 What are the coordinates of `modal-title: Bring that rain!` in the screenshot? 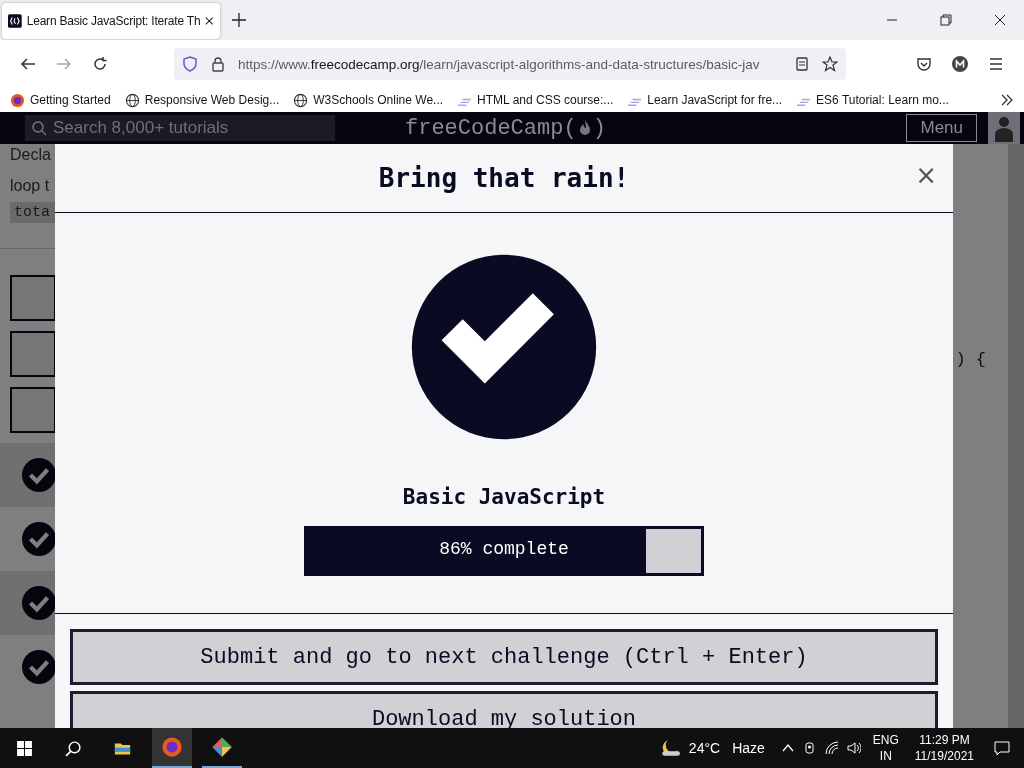 It's located at (504, 178).